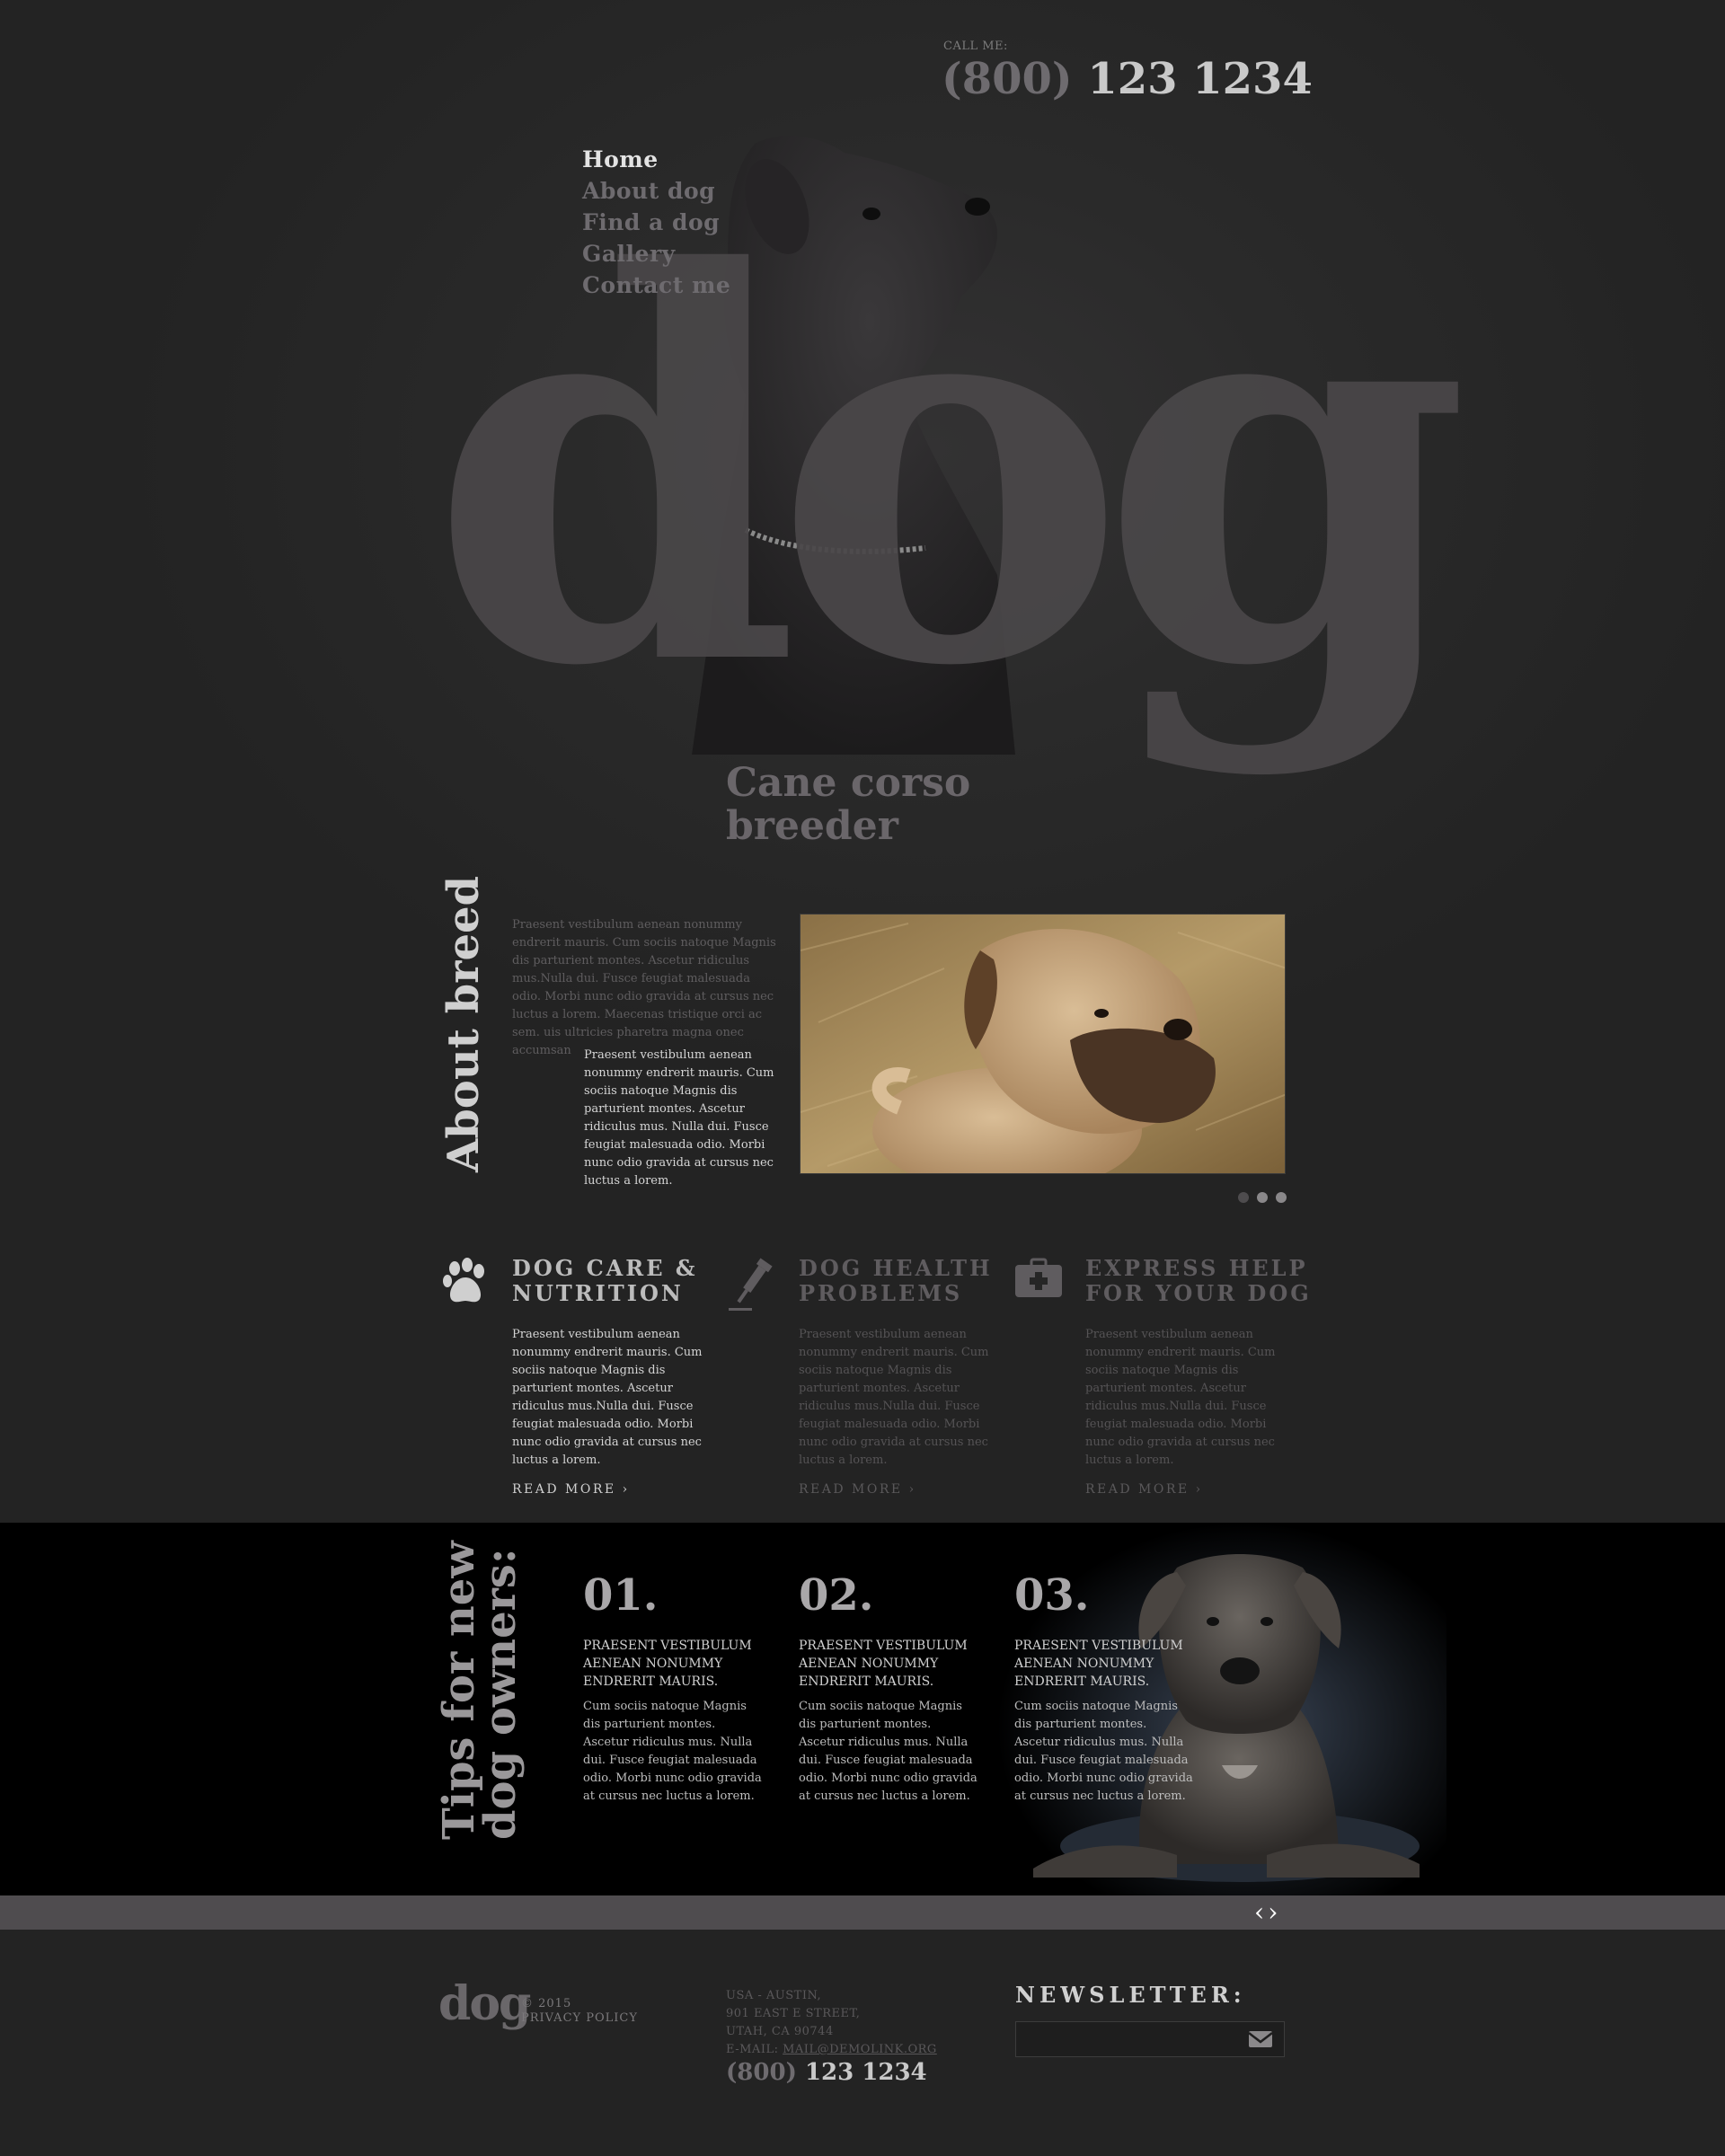  I want to click on first-aid-kit-icon, so click(1038, 1278).